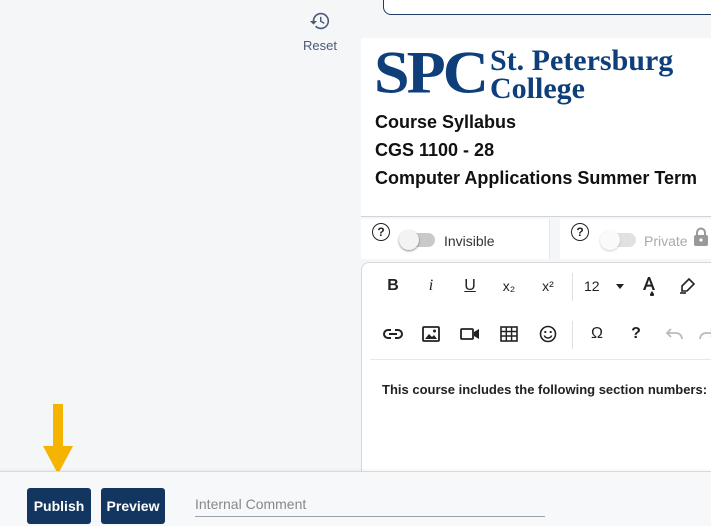  I want to click on history-icon, so click(319, 21).